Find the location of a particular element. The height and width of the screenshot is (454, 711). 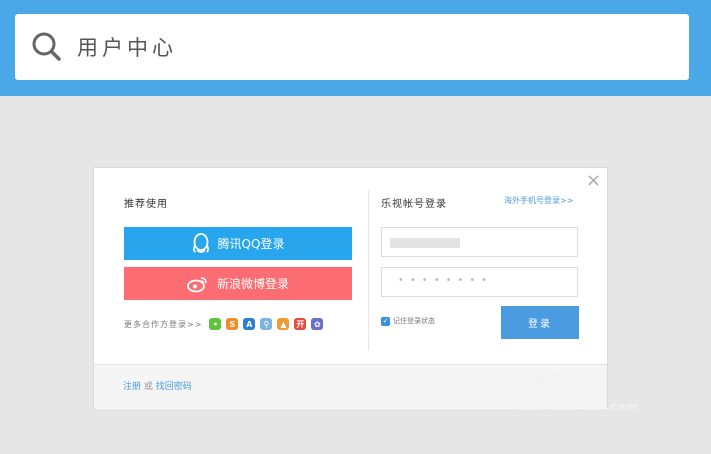

login-button: 登录 is located at coordinates (540, 322).